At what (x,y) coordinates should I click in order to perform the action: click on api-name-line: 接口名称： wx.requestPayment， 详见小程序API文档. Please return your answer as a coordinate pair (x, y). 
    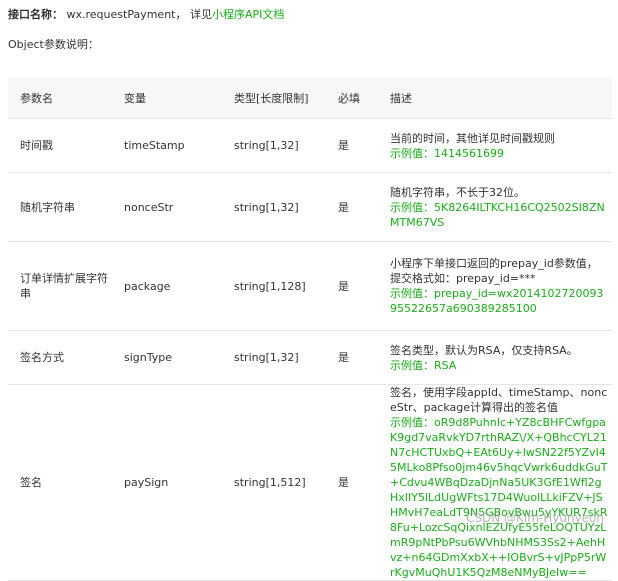
    Looking at the image, I should click on (146, 14).